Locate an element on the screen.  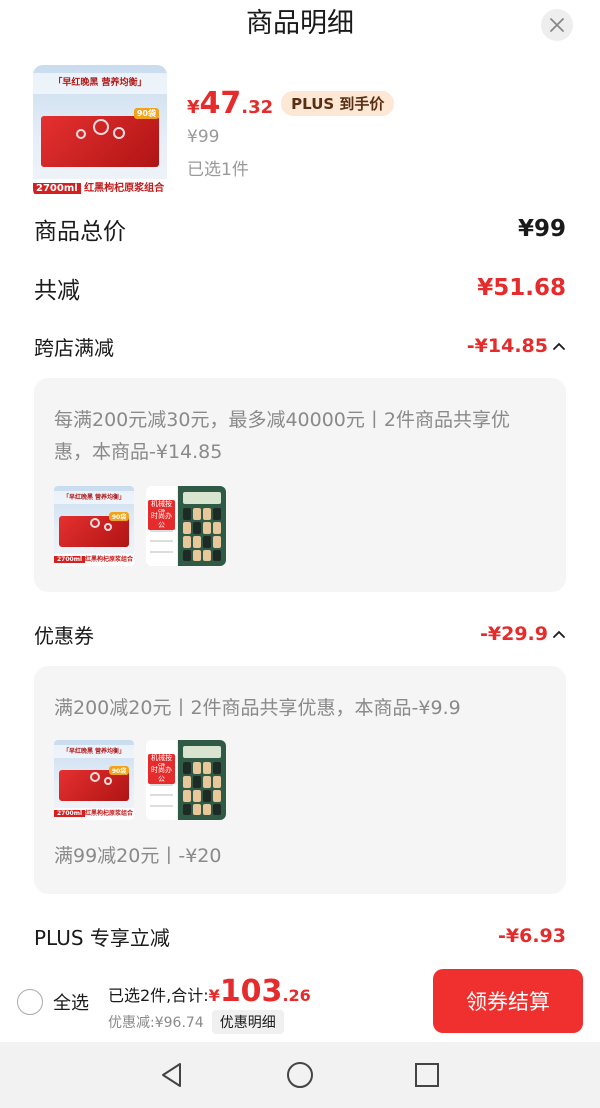
order-total-decimal: .26 is located at coordinates (296, 995).